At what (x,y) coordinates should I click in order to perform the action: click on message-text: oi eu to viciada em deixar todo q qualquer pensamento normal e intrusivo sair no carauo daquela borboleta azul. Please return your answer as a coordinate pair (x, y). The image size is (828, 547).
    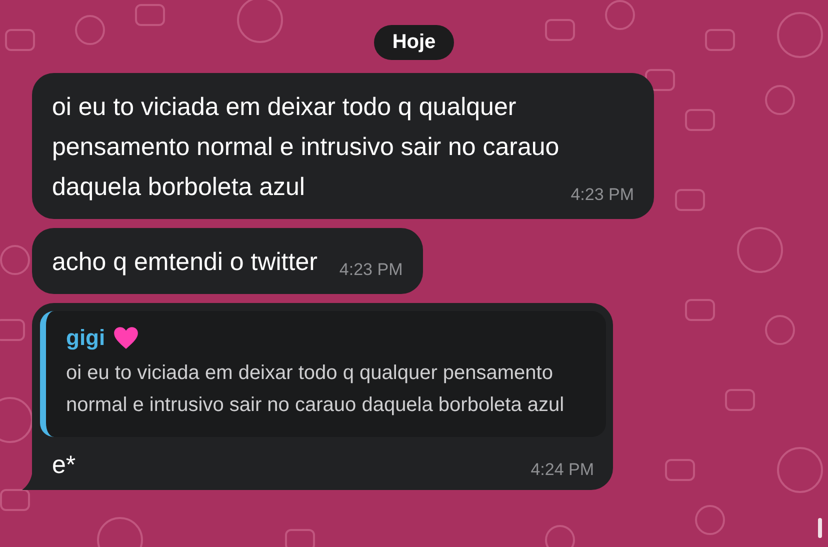
    Looking at the image, I should click on (306, 147).